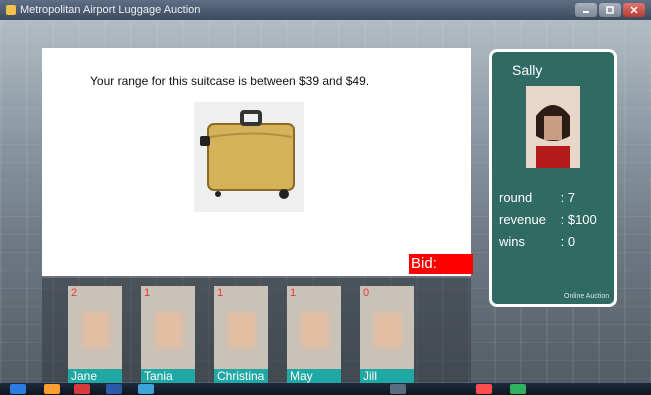 The height and width of the screenshot is (395, 651). I want to click on suitcase-icon, so click(247, 154).